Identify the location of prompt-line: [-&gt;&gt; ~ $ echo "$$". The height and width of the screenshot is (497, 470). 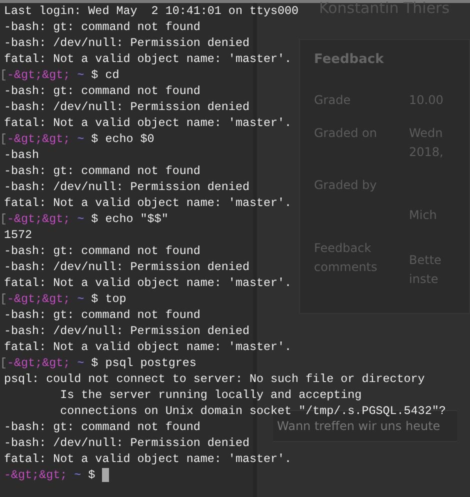
(86, 219).